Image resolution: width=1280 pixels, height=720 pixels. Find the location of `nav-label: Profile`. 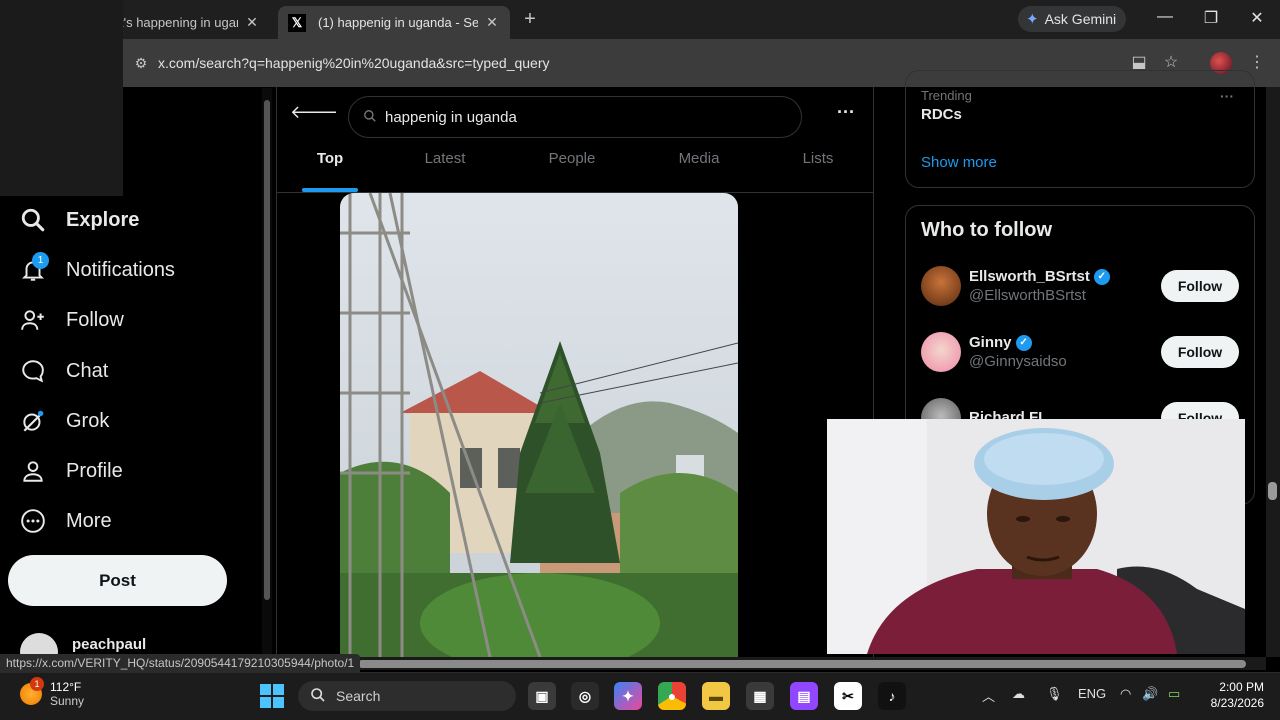

nav-label: Profile is located at coordinates (94, 470).